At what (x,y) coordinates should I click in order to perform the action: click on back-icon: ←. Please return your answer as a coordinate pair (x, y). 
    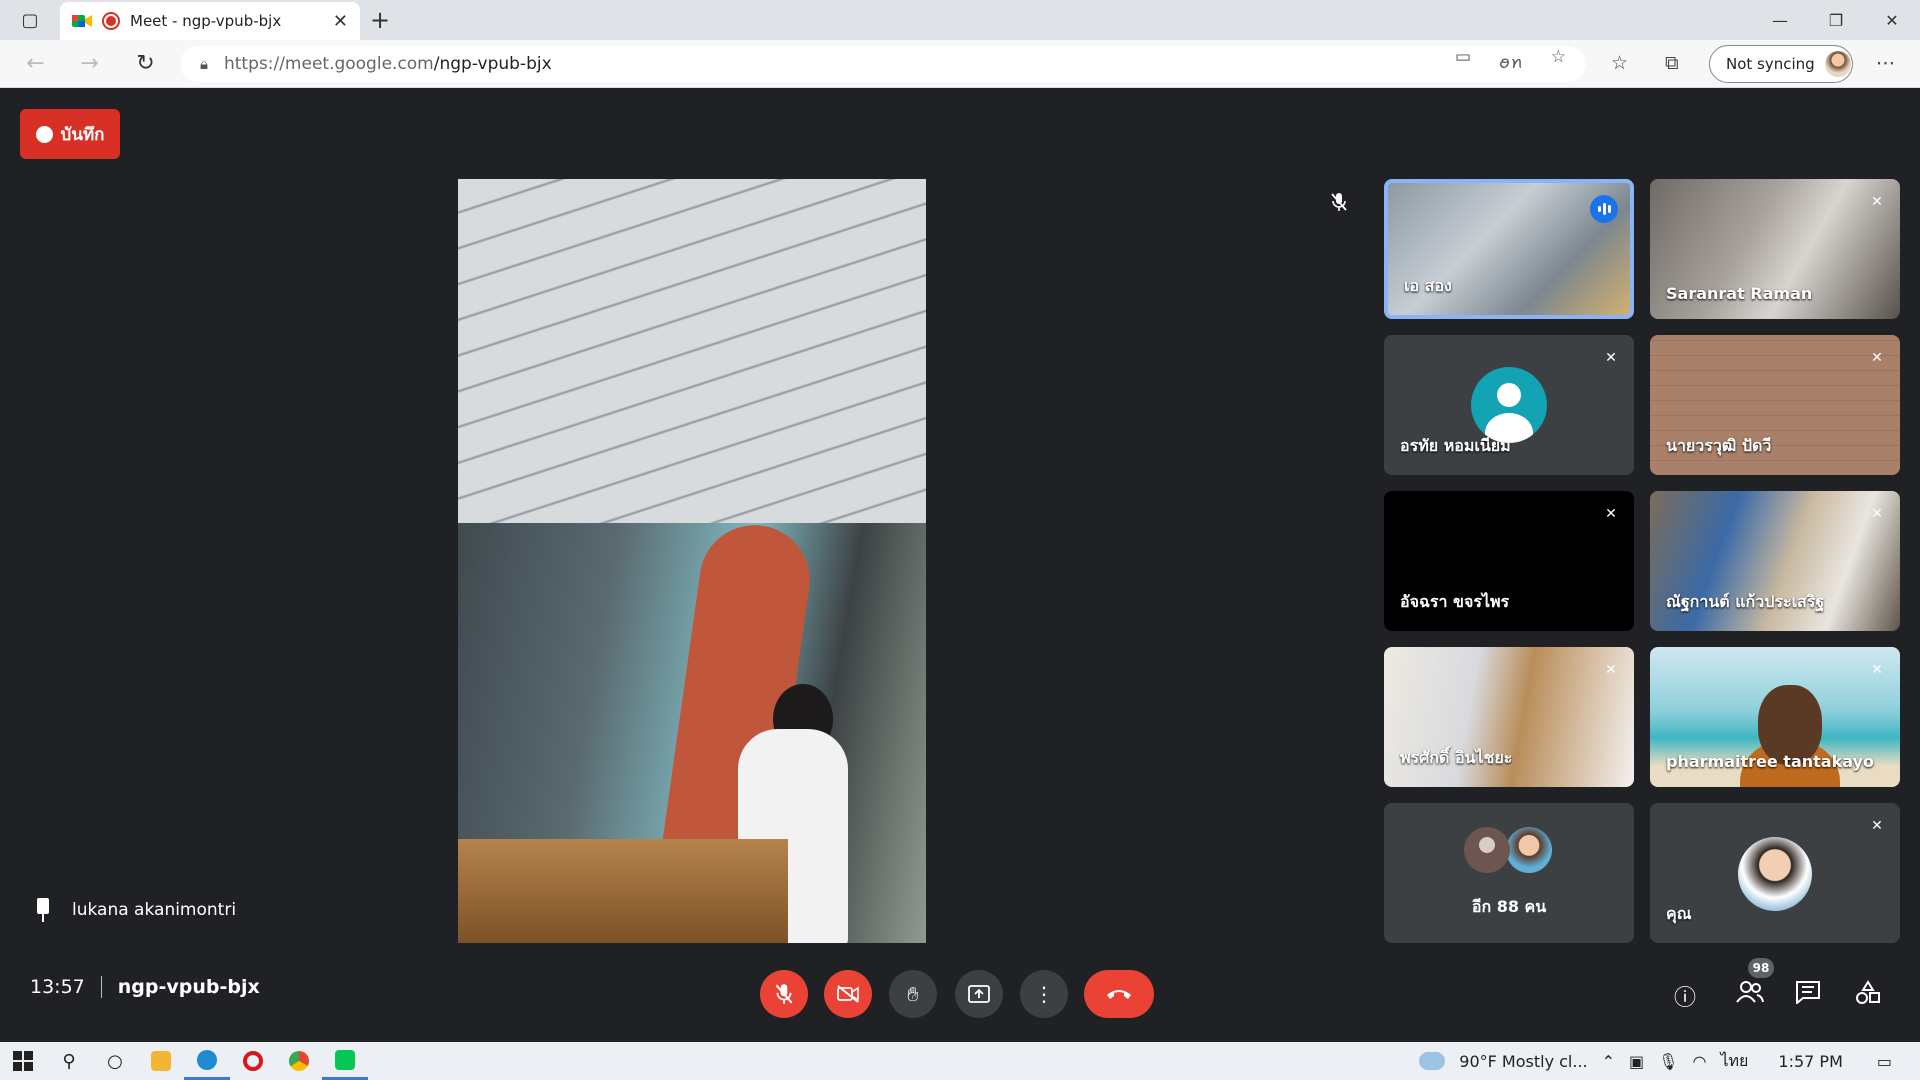
    Looking at the image, I should click on (35, 64).